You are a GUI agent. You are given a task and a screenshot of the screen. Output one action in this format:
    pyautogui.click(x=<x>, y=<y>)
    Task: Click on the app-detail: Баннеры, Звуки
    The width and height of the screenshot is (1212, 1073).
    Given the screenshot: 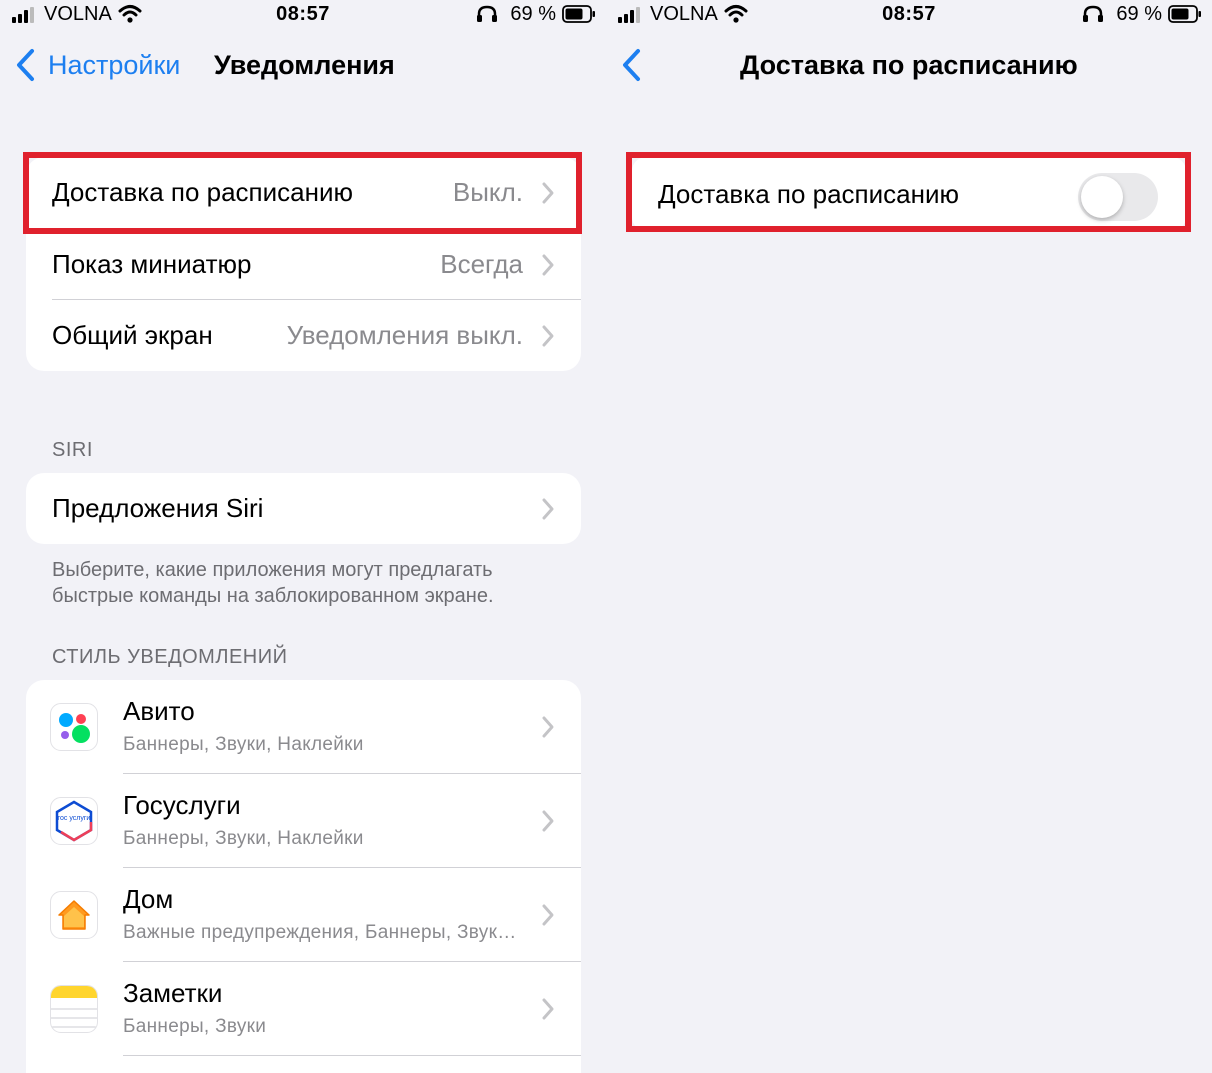 What is the action you would take?
    pyautogui.click(x=195, y=1026)
    